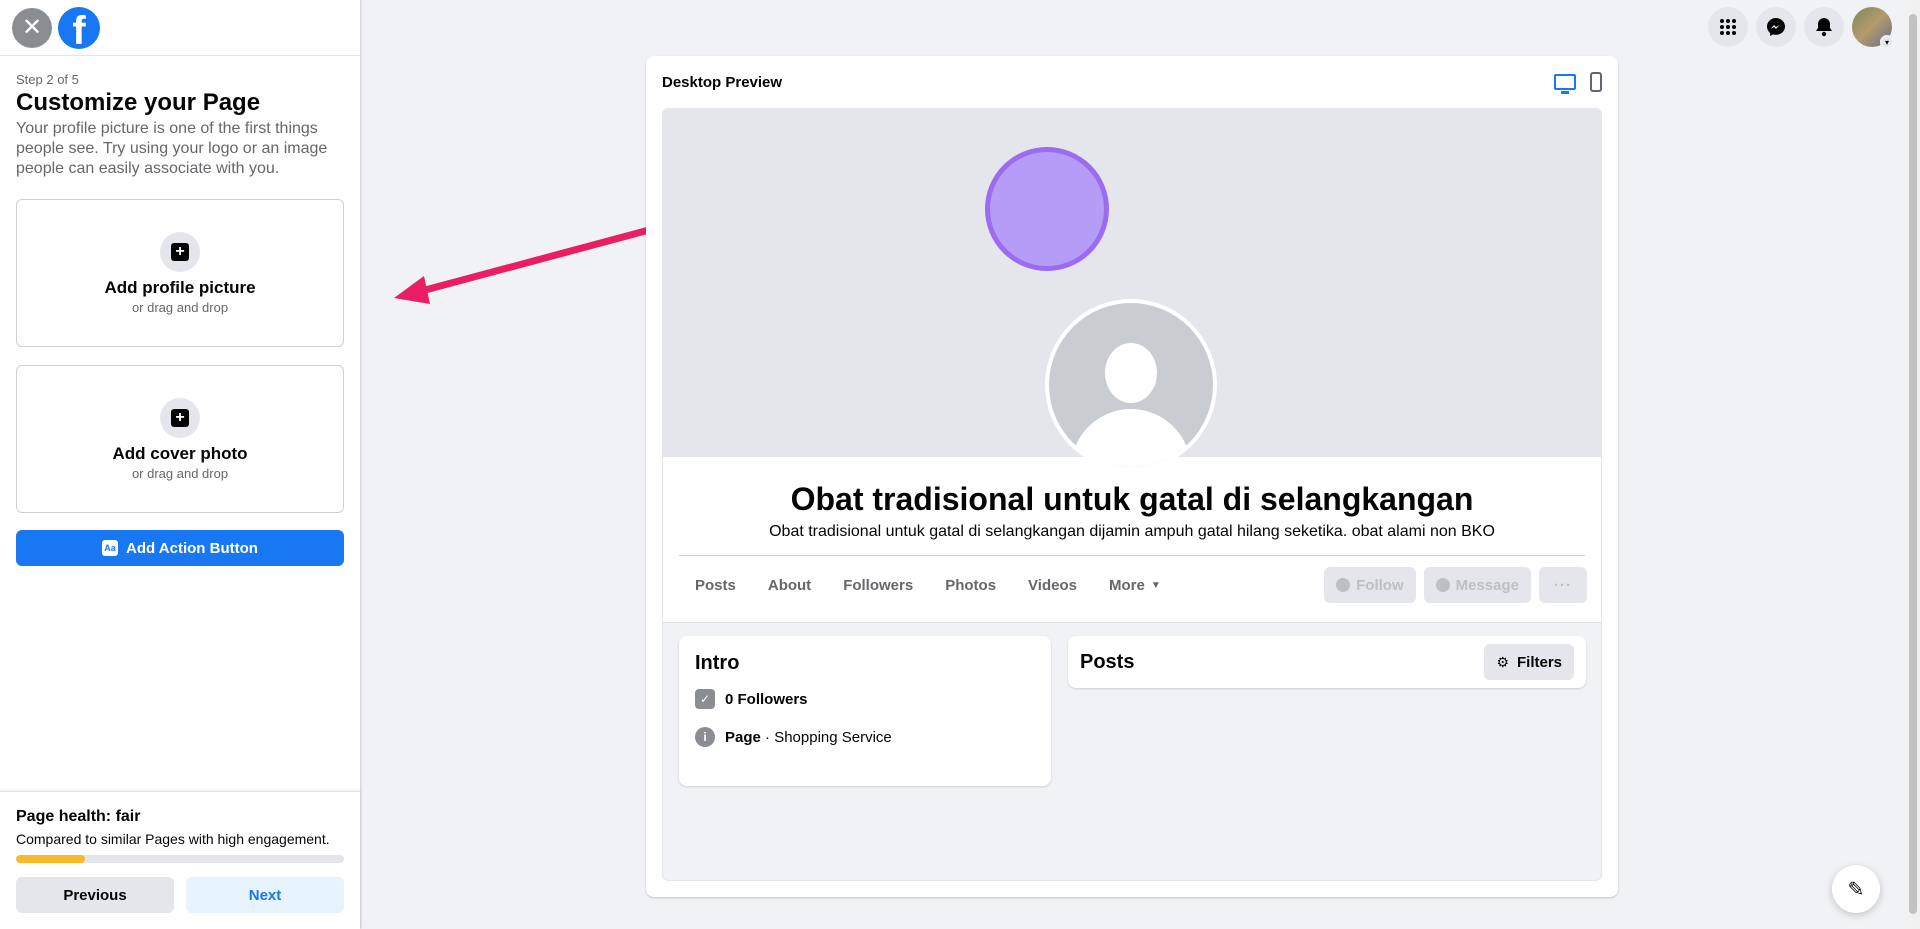 The height and width of the screenshot is (929, 1920). Describe the element at coordinates (1155, 585) in the screenshot. I see `caret-down-icon: ▼` at that location.